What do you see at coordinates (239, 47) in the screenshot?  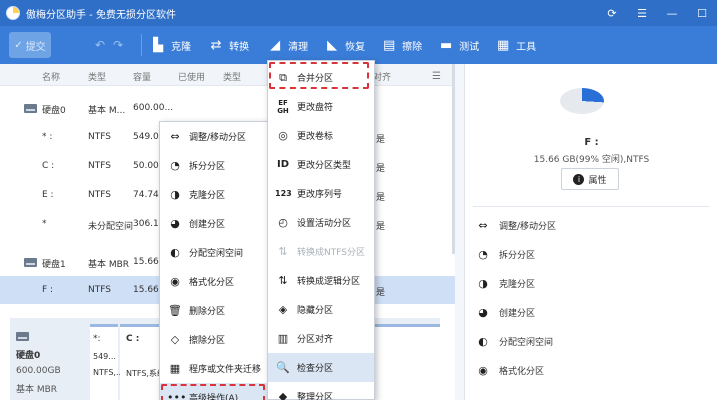 I see `convert-label: 转换` at bounding box center [239, 47].